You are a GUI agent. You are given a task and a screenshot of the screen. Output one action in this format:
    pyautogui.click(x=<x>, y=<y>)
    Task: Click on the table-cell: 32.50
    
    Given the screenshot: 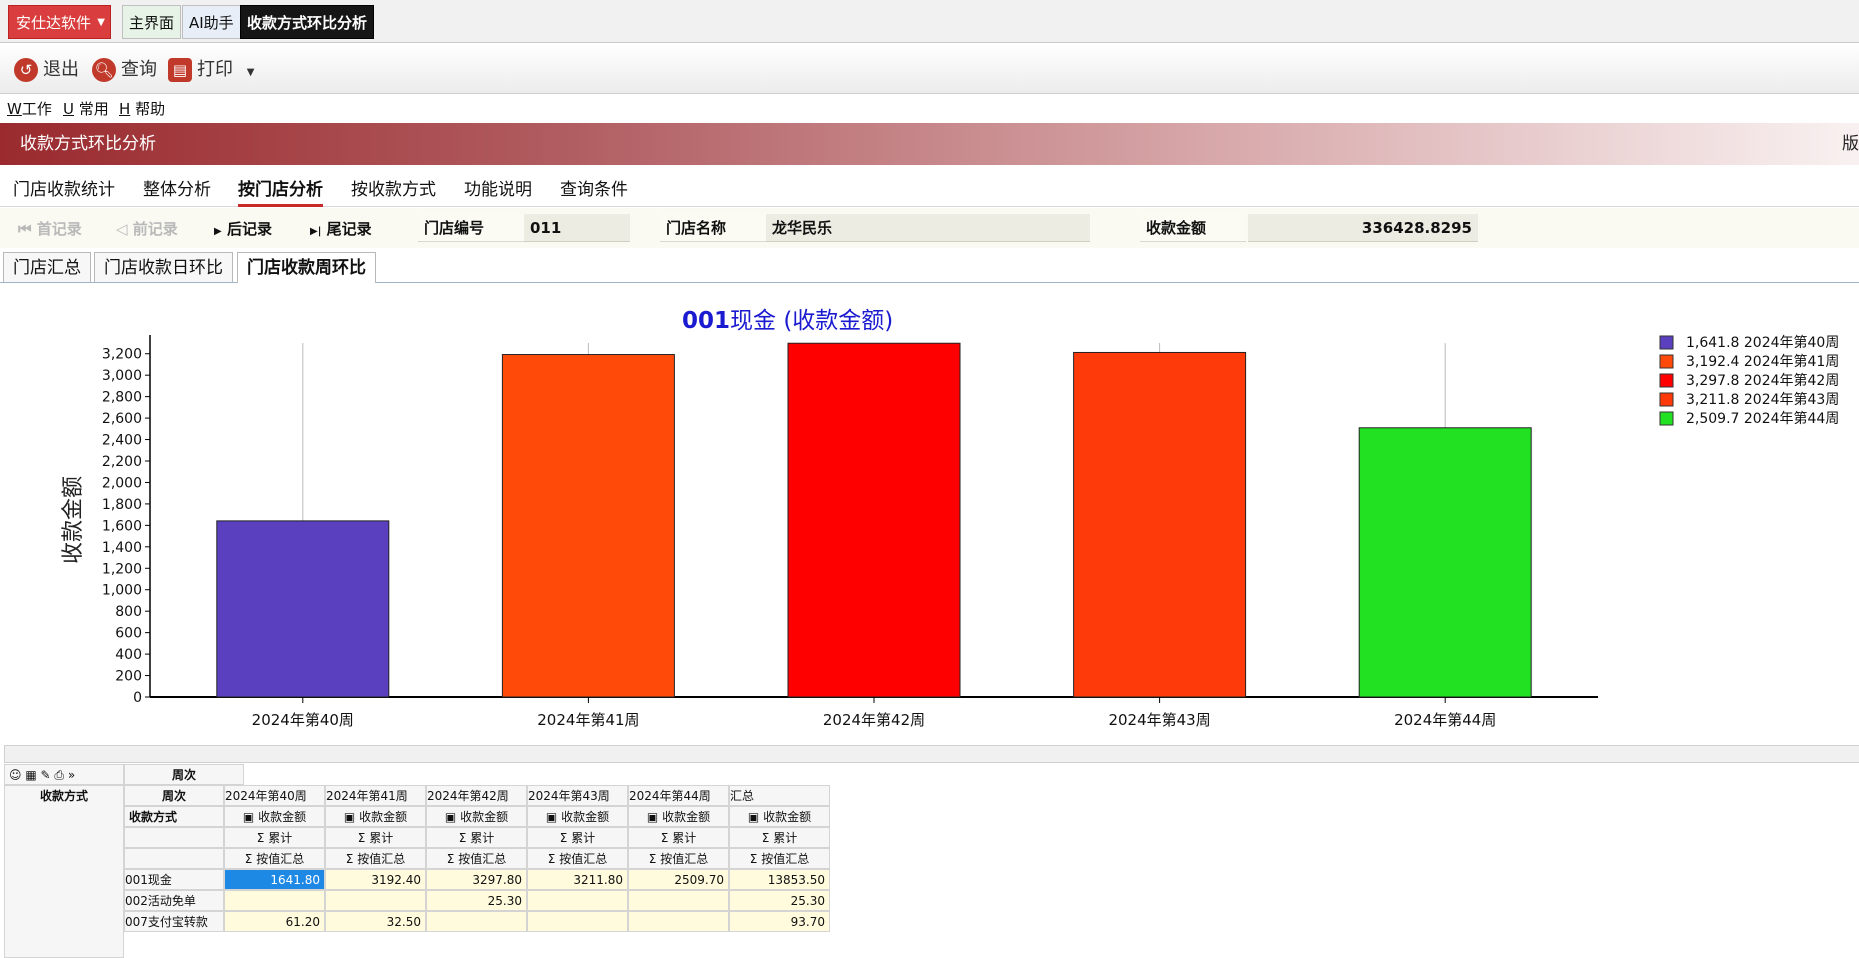 What is the action you would take?
    pyautogui.click(x=375, y=921)
    